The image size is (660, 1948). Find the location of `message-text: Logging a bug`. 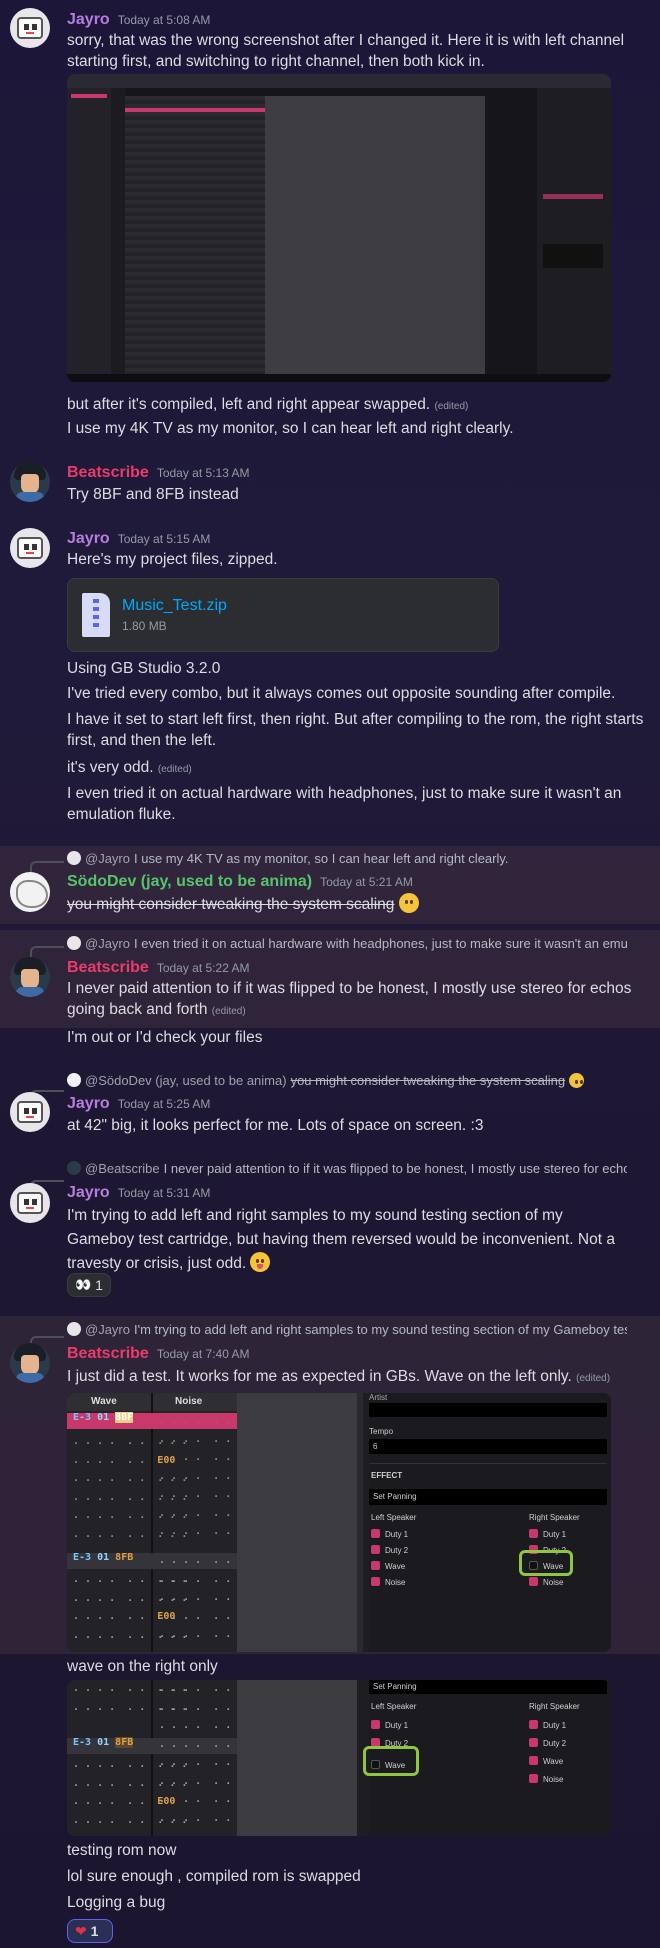

message-text: Logging a bug is located at coordinates (116, 1902).